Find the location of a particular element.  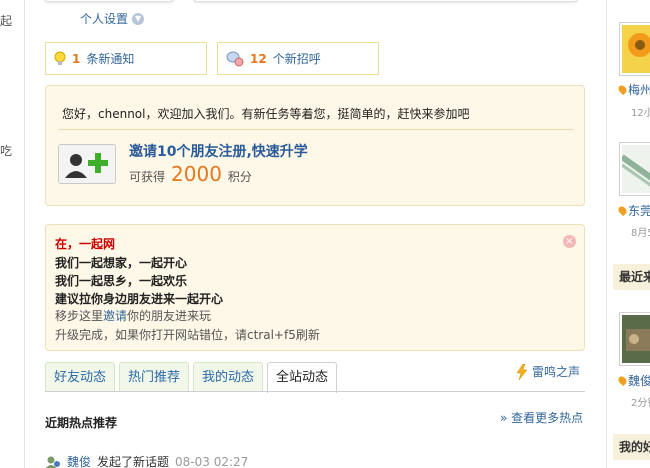

announcement-title: 在，一起网 is located at coordinates (85, 244).